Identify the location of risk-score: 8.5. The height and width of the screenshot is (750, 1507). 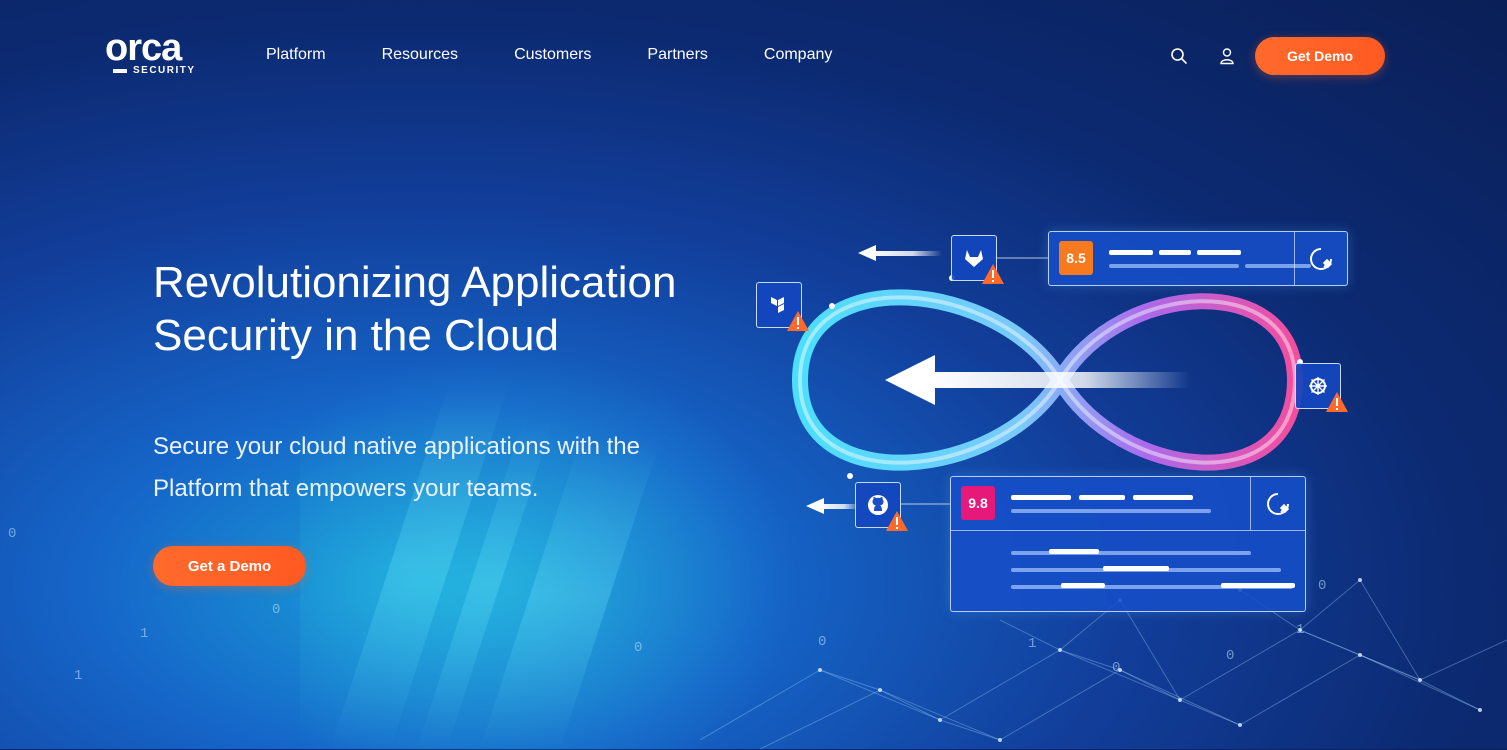
(1076, 258).